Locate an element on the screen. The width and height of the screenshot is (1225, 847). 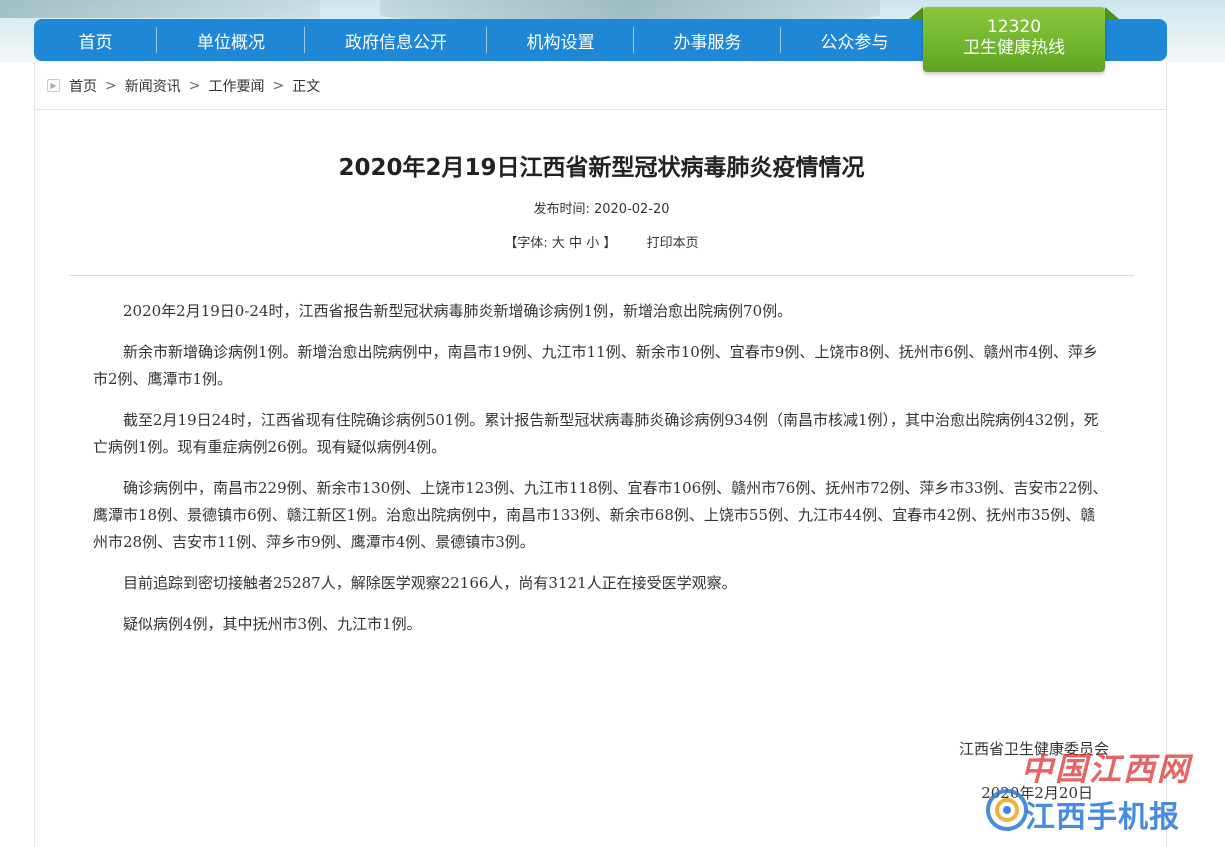
font-large-button: 大 is located at coordinates (558, 243).